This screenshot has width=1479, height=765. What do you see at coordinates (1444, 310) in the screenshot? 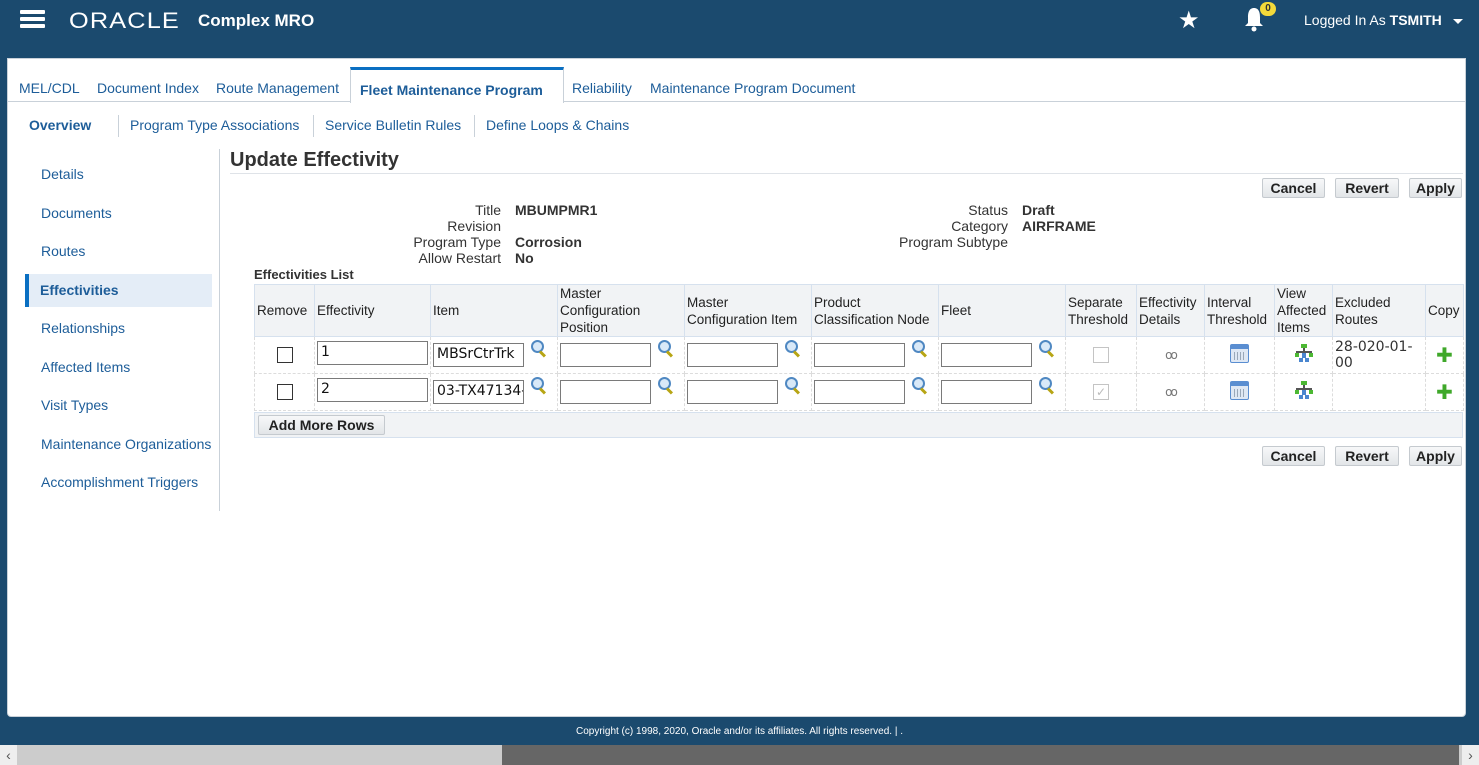
I see `col-copy: Copy` at bounding box center [1444, 310].